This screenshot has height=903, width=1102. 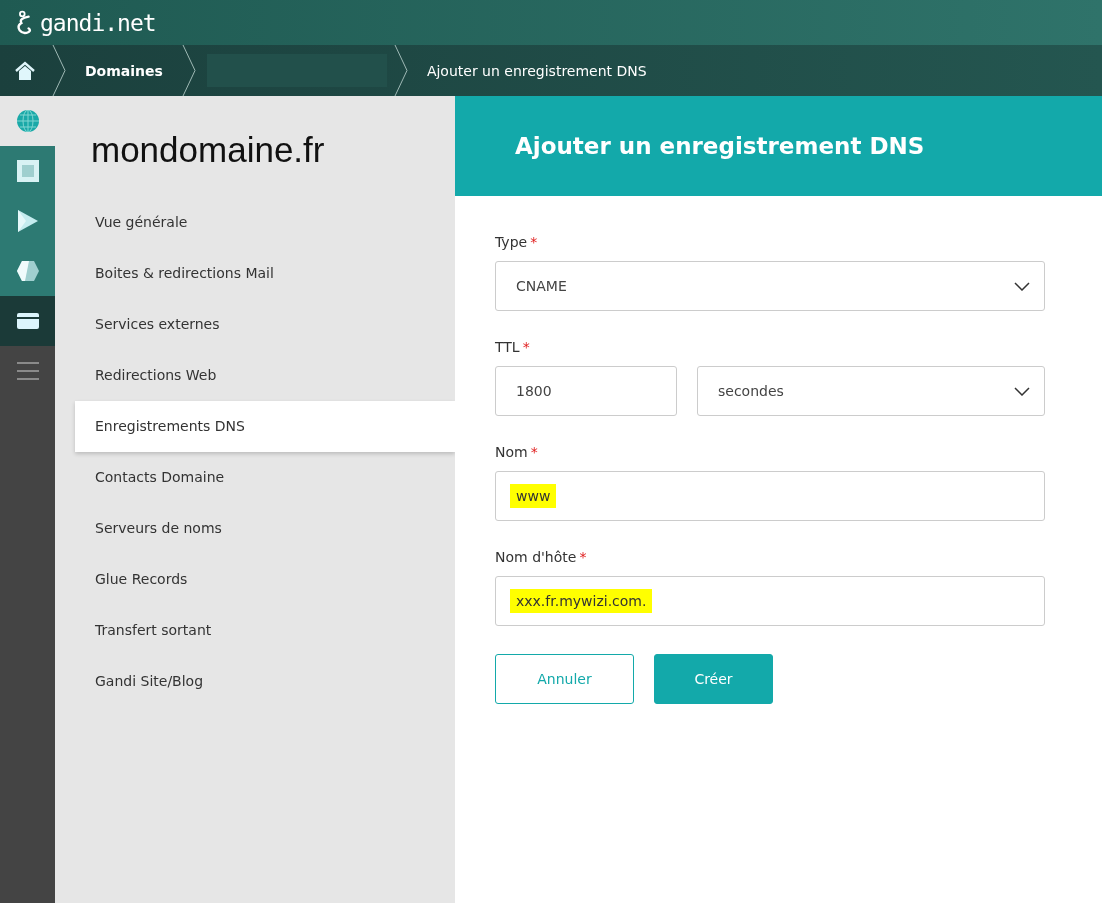 What do you see at coordinates (265, 375) in the screenshot?
I see `sidebar-item: Redirections Web` at bounding box center [265, 375].